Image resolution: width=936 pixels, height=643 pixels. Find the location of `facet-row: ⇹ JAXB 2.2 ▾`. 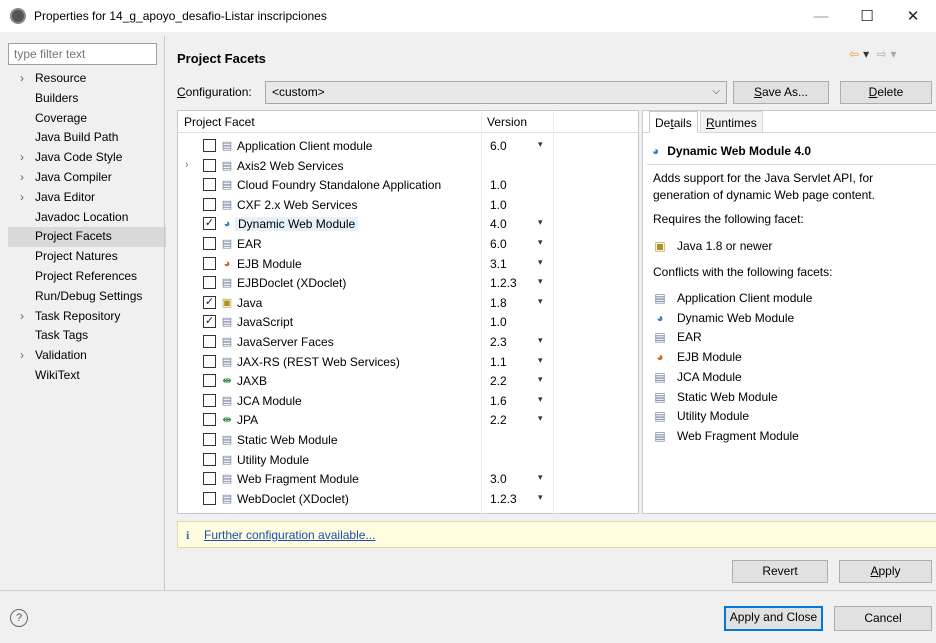

facet-row: ⇹ JAXB 2.2 ▾ is located at coordinates (408, 381).